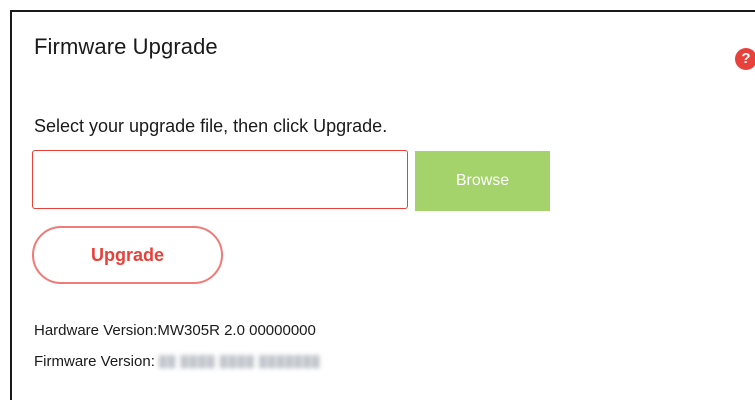 The image size is (755, 400). What do you see at coordinates (482, 181) in the screenshot?
I see `browse-button: Browse` at bounding box center [482, 181].